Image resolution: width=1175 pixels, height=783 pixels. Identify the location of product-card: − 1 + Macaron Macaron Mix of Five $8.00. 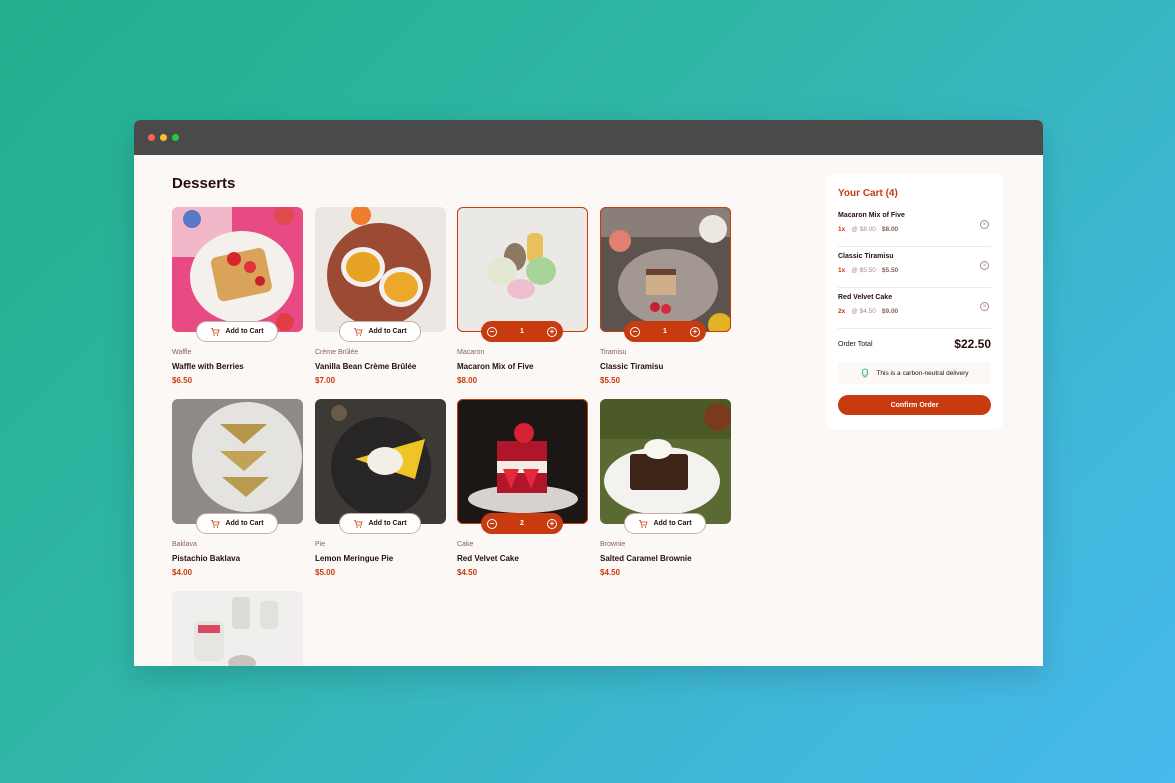
(522, 296).